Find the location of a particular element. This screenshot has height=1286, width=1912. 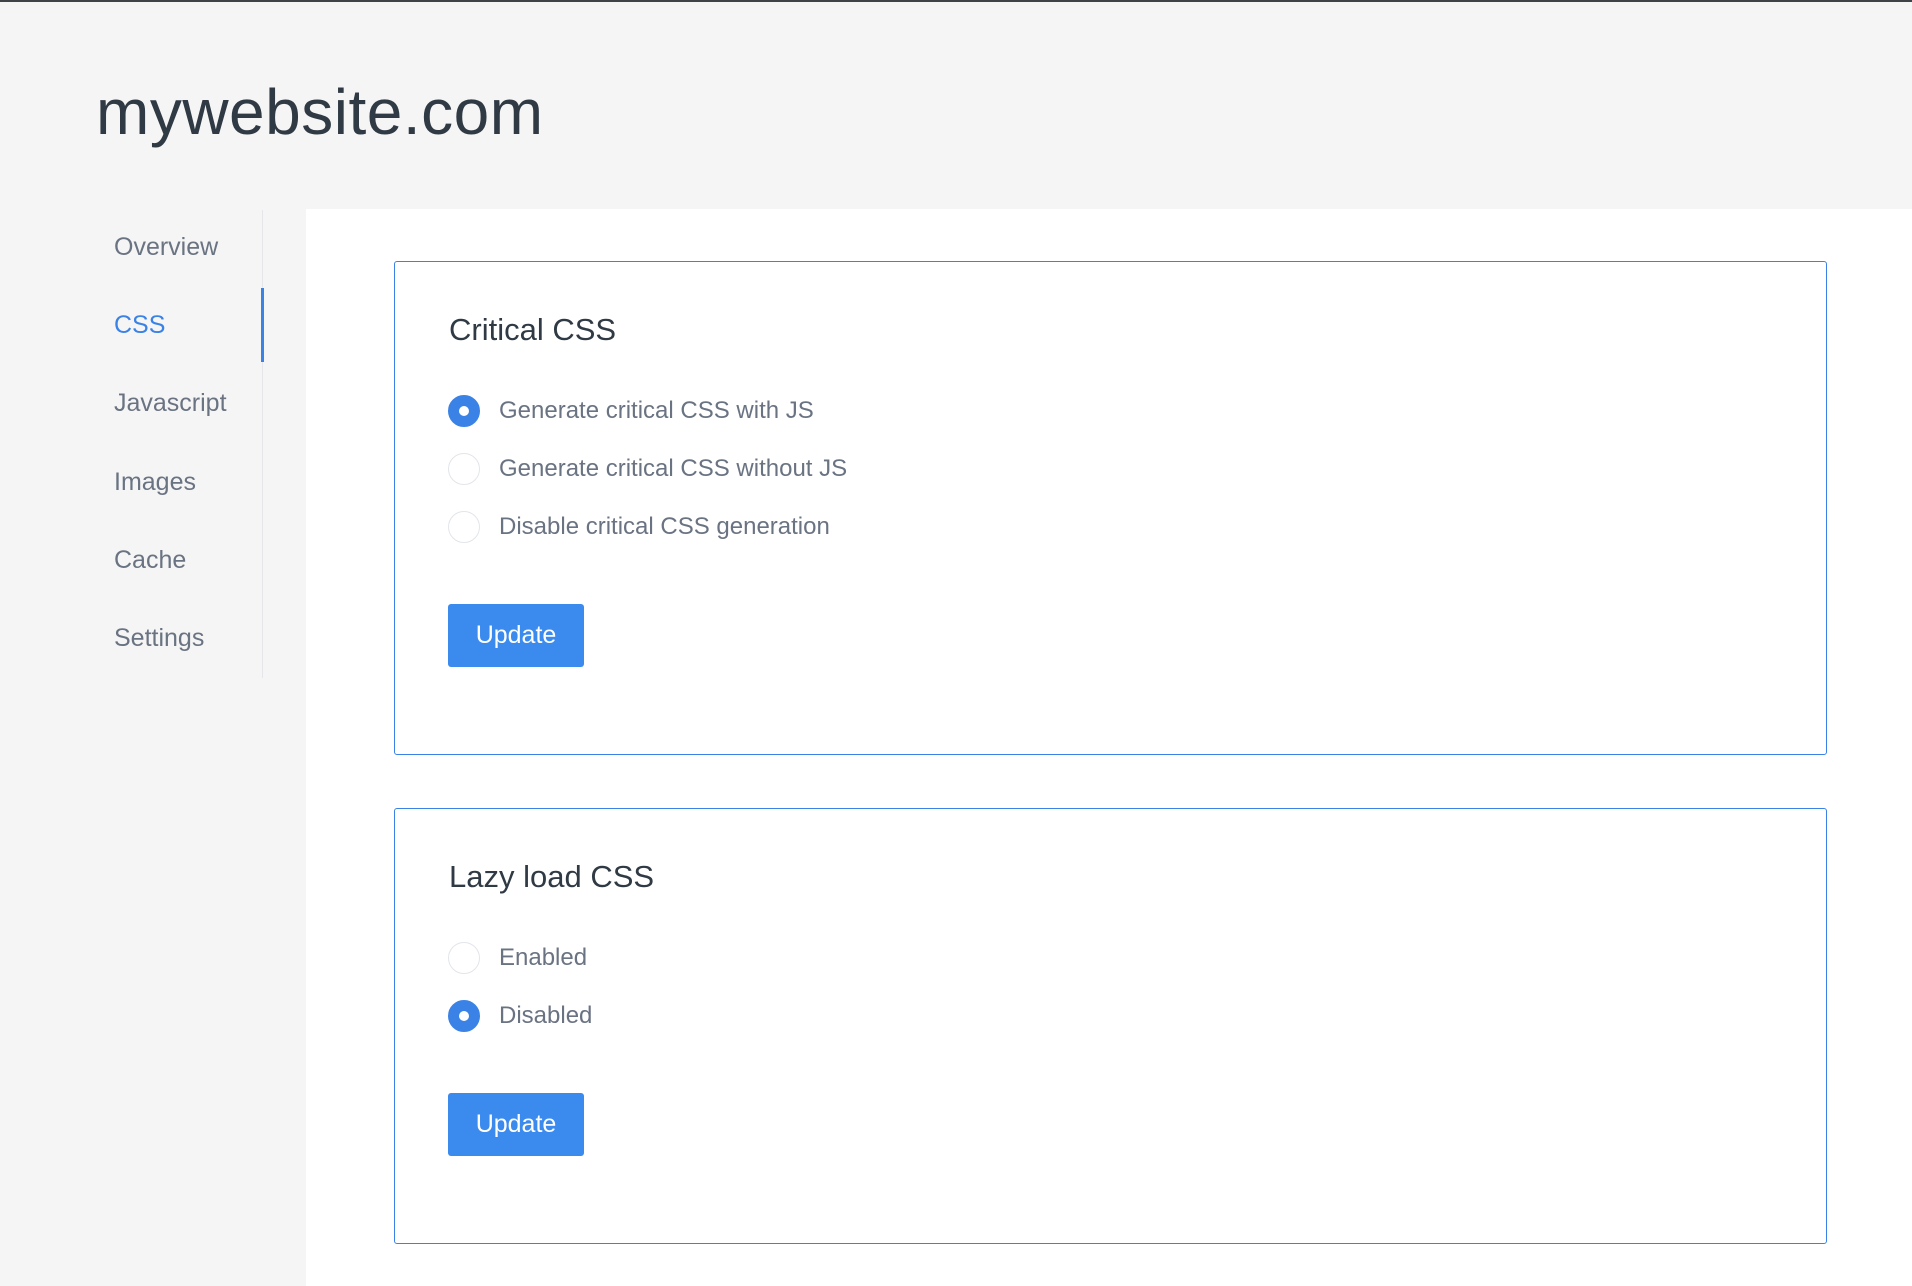

radio-without-js is located at coordinates (464, 469).